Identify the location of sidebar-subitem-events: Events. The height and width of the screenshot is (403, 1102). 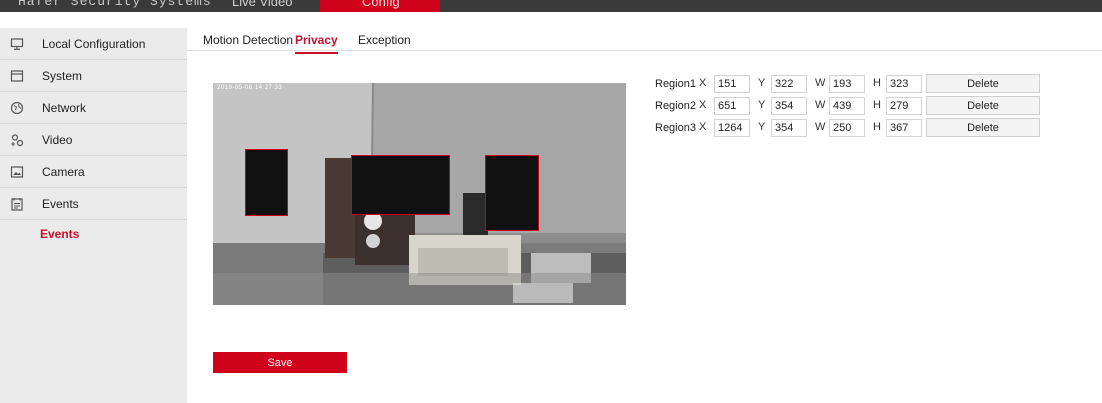
(59, 234).